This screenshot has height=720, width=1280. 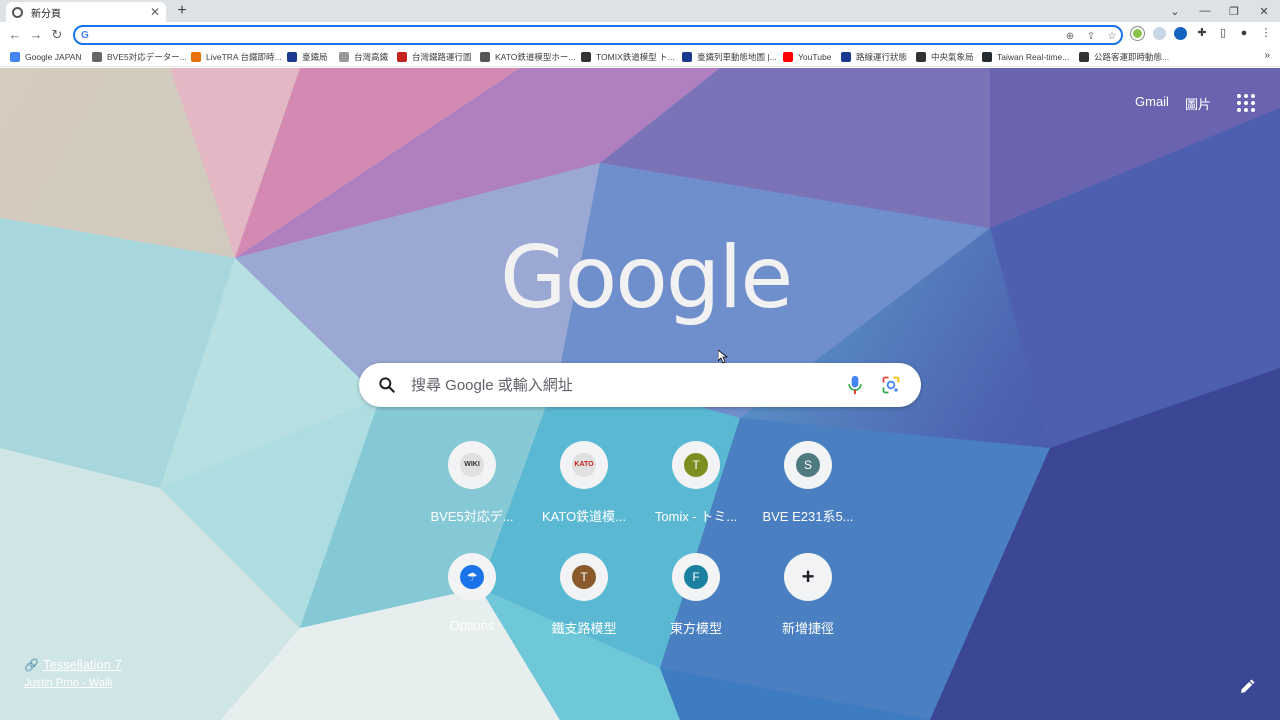 I want to click on browser-toolbar: ← → ↻ G ⊕ ⇪ ☆, so click(x=640, y=34).